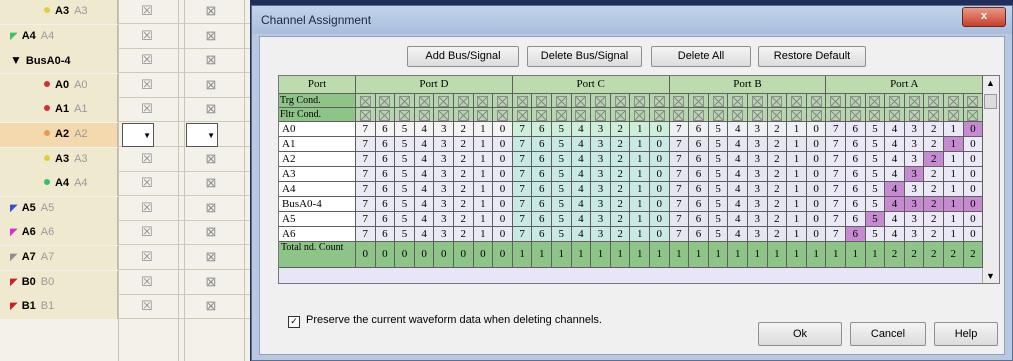 The image size is (1013, 361). I want to click on filter-cell-icon: ⊠, so click(211, 282).